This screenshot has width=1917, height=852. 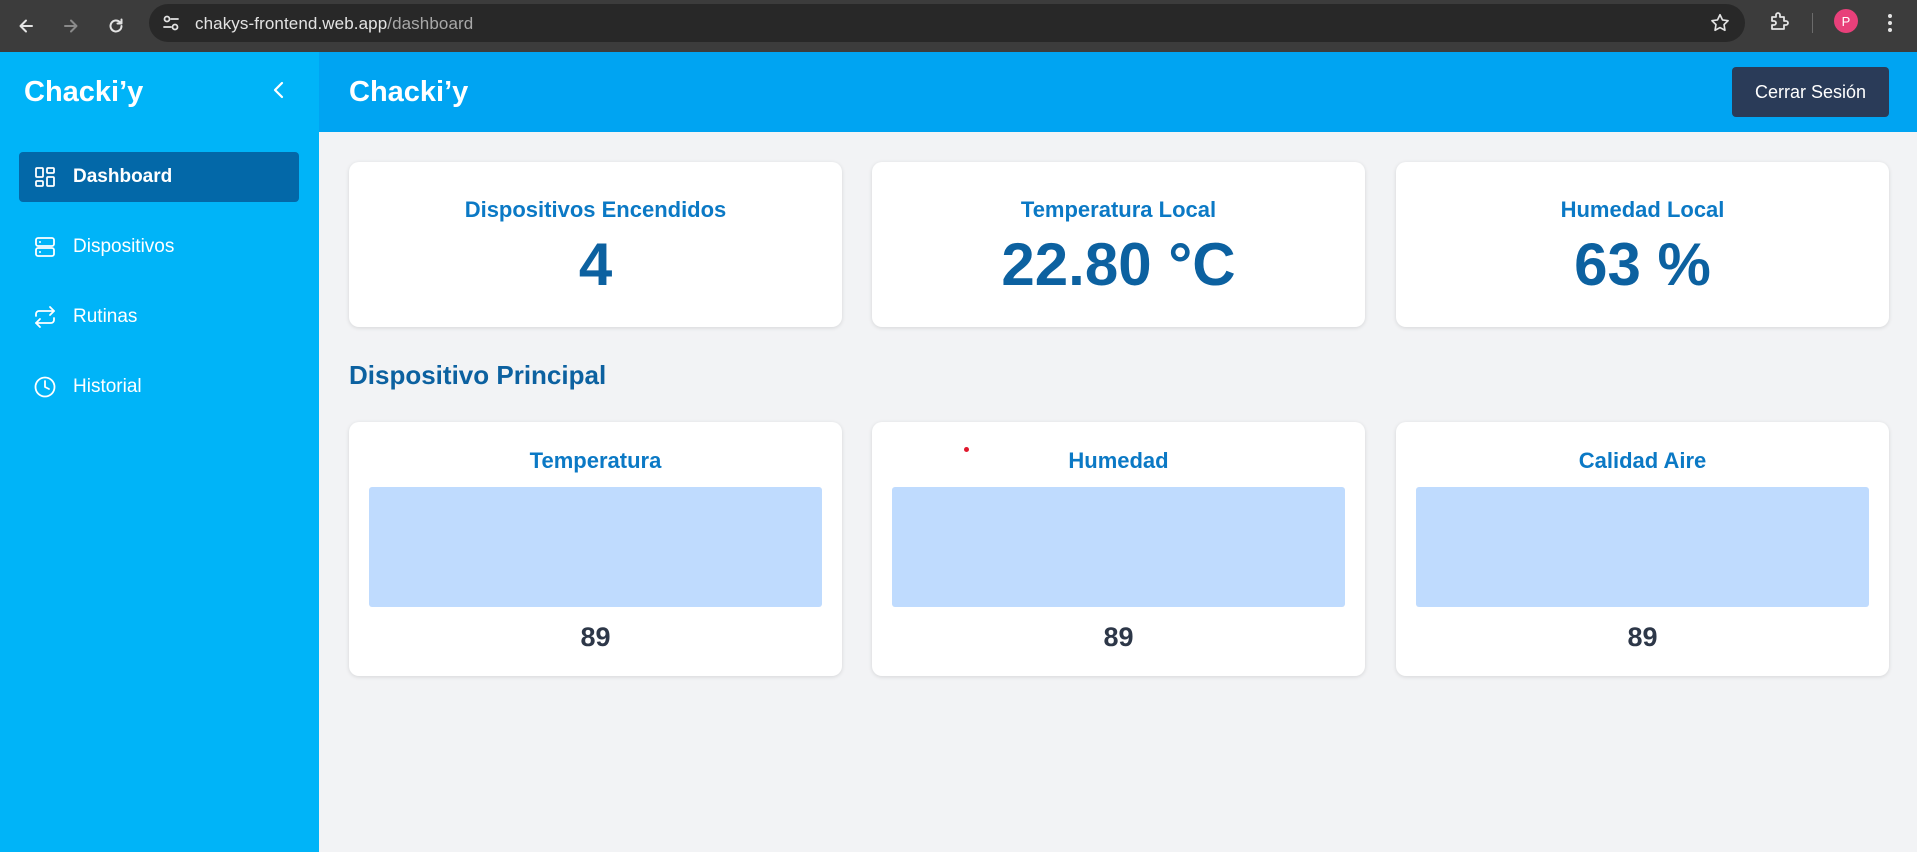 I want to click on forward-icon, so click(x=71, y=26).